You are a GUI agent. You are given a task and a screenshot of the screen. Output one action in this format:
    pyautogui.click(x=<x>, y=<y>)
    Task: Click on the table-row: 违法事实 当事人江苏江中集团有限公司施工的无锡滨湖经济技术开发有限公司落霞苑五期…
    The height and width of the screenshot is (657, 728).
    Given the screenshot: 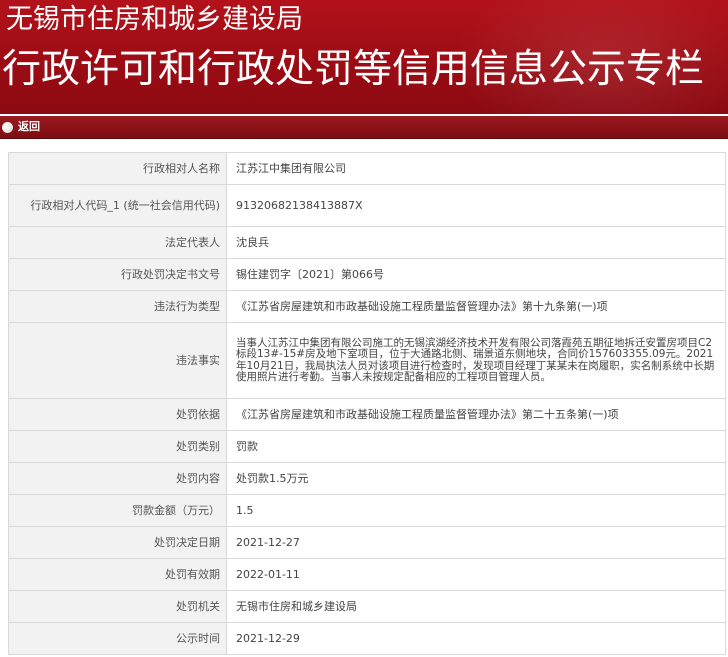 What is the action you would take?
    pyautogui.click(x=367, y=360)
    